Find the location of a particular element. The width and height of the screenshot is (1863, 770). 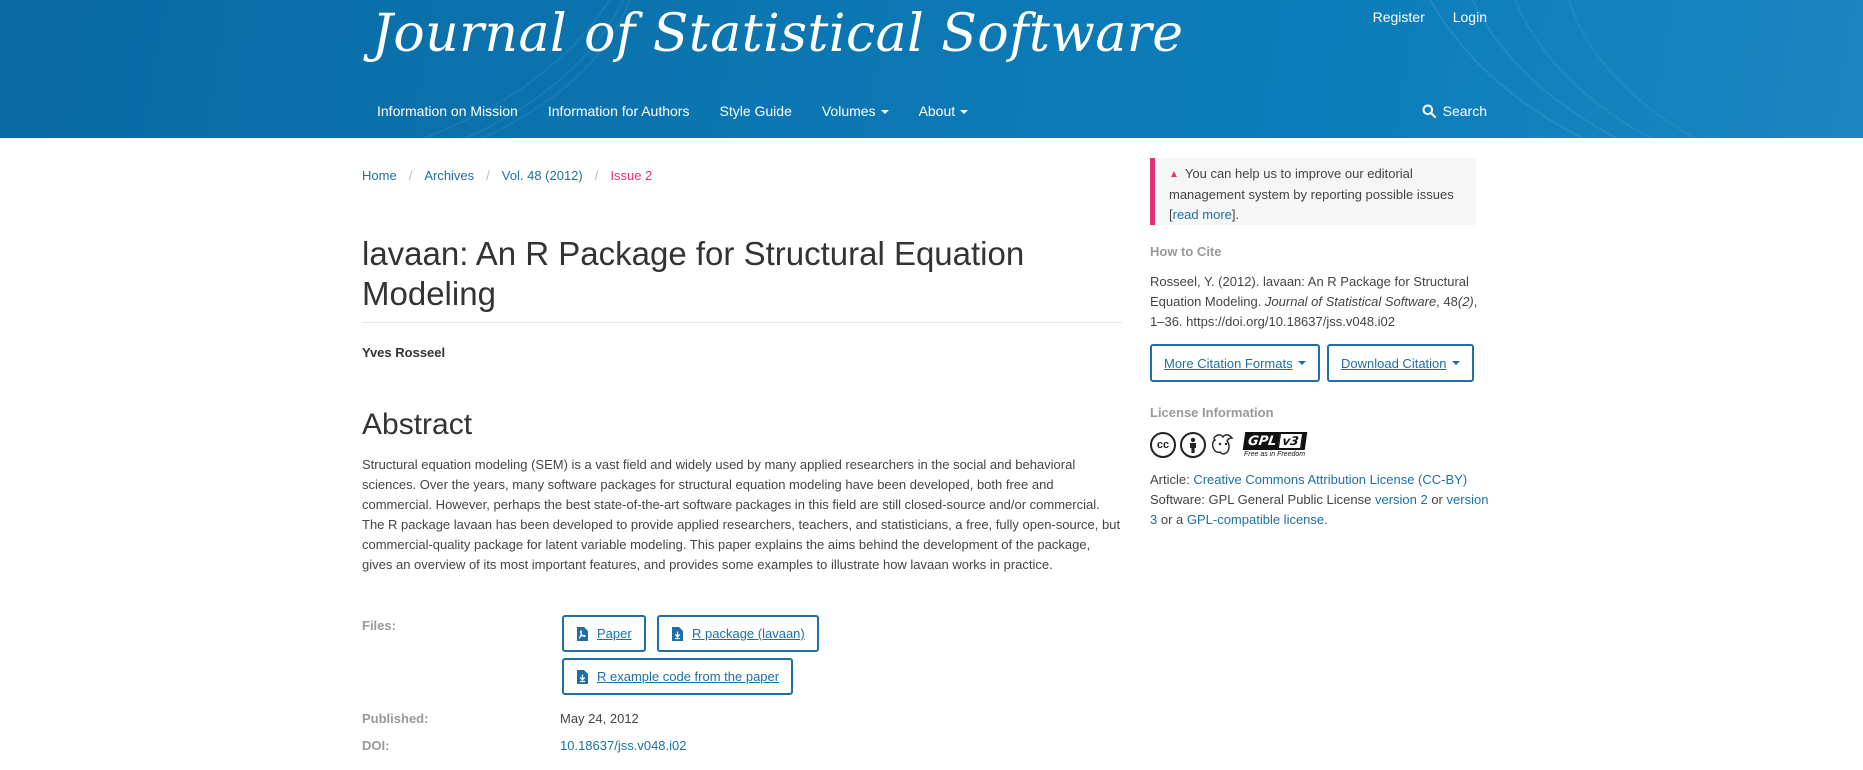

search-button: Search is located at coordinates (1454, 111).